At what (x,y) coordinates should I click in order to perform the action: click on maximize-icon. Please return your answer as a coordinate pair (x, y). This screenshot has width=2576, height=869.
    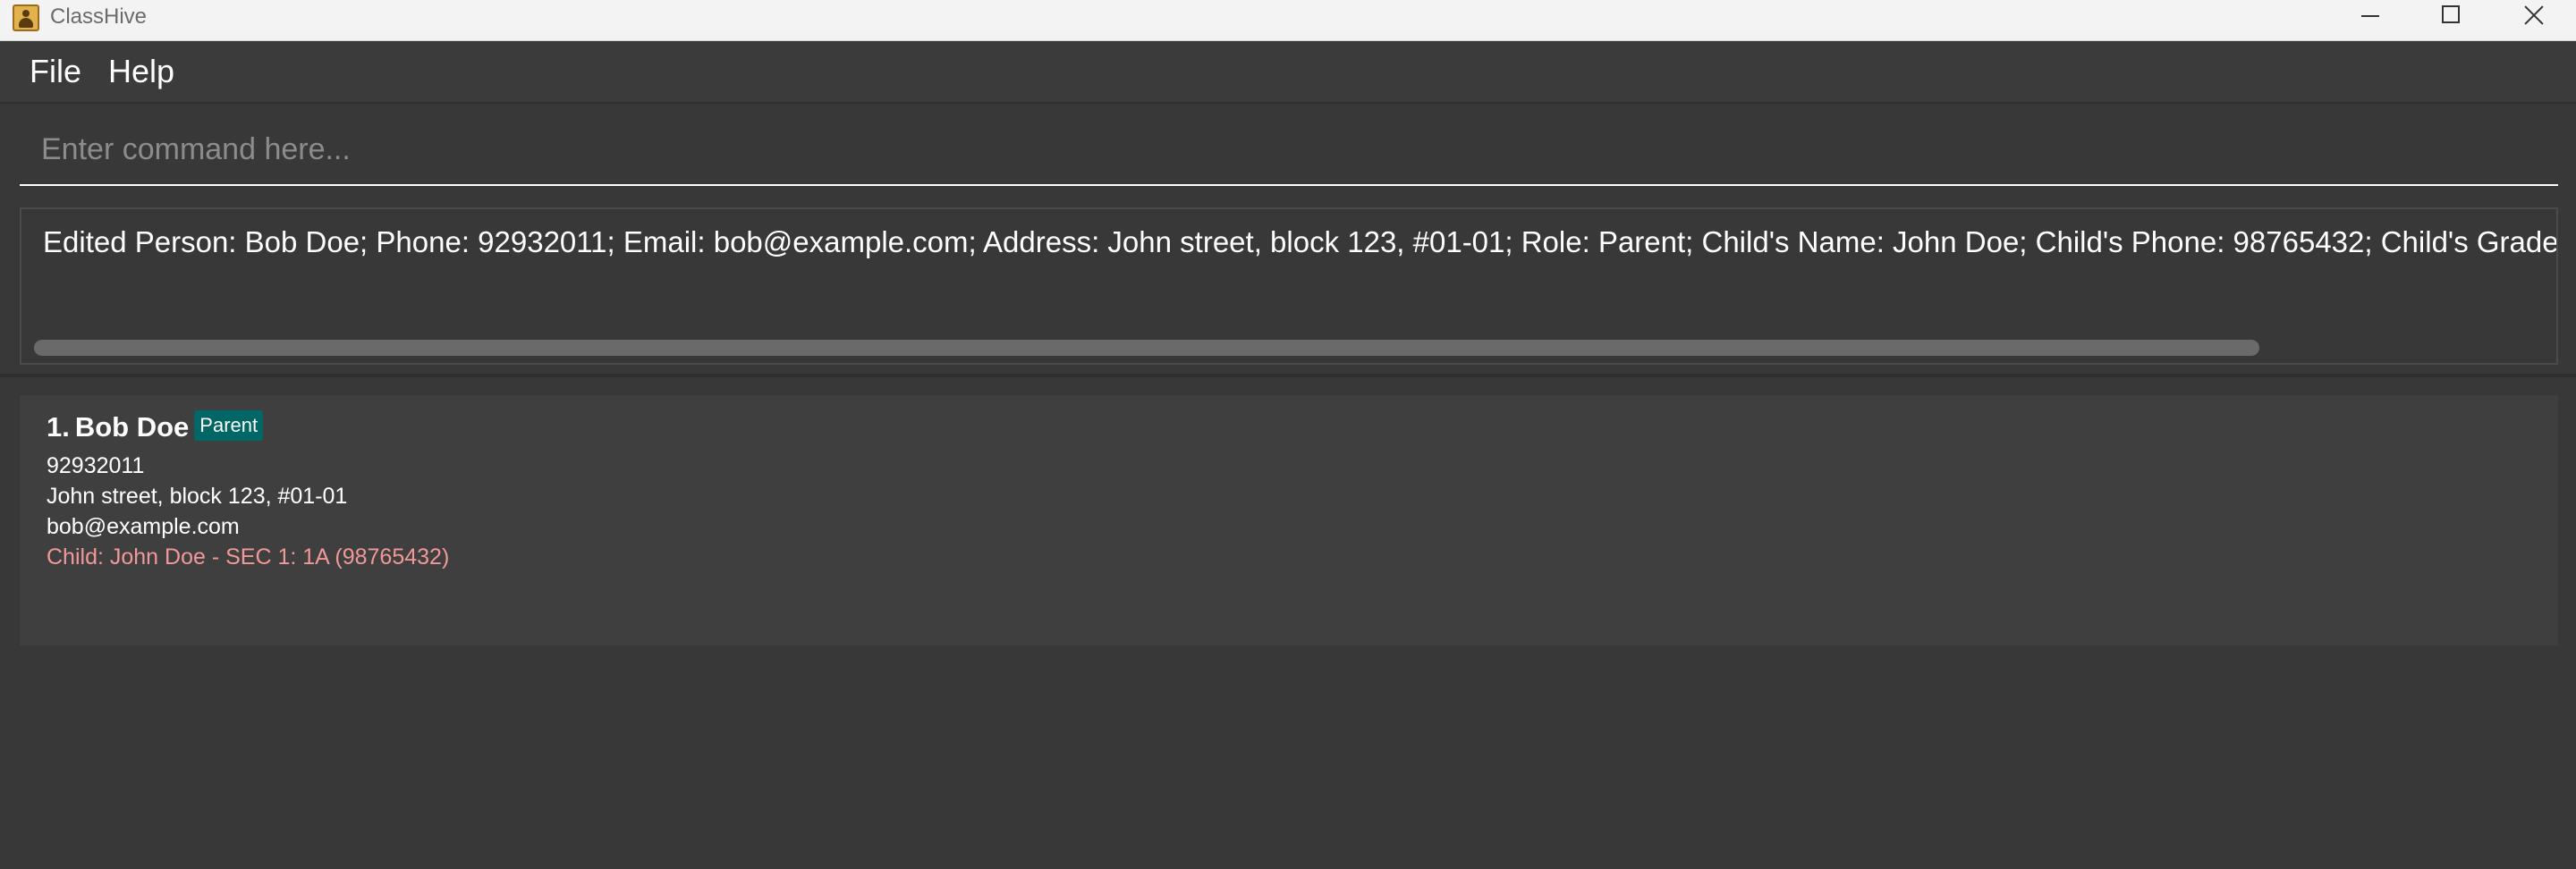
    Looking at the image, I should click on (2451, 14).